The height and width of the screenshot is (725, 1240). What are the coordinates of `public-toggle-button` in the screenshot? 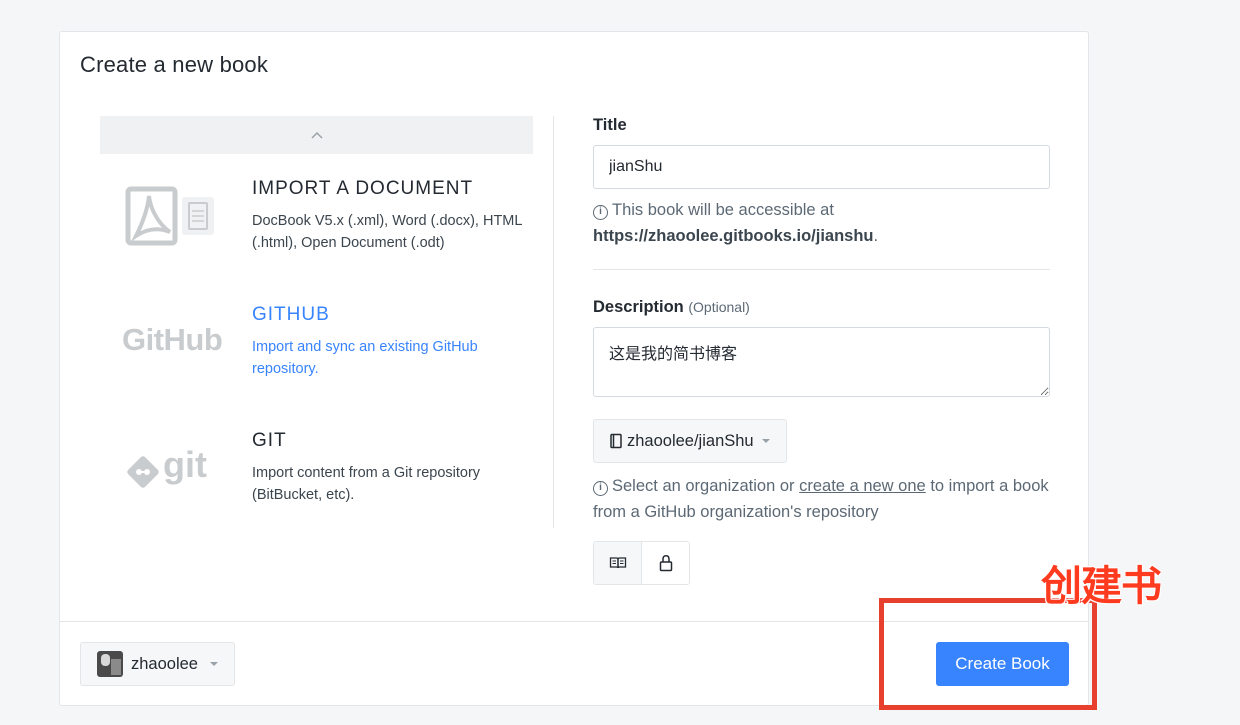 It's located at (618, 563).